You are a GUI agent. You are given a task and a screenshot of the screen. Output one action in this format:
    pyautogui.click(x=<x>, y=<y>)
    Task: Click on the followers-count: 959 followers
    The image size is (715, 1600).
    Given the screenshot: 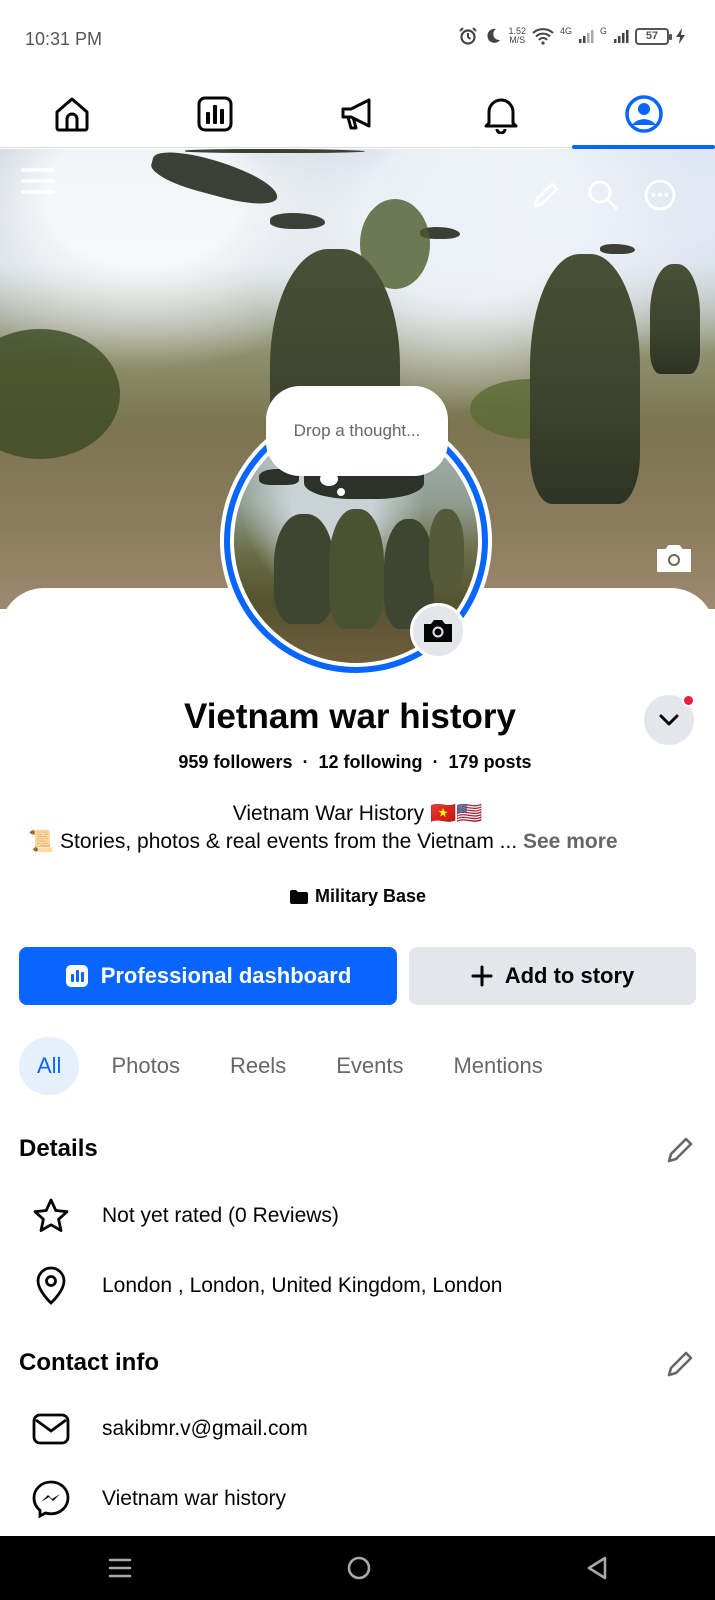 What is the action you would take?
    pyautogui.click(x=235, y=762)
    